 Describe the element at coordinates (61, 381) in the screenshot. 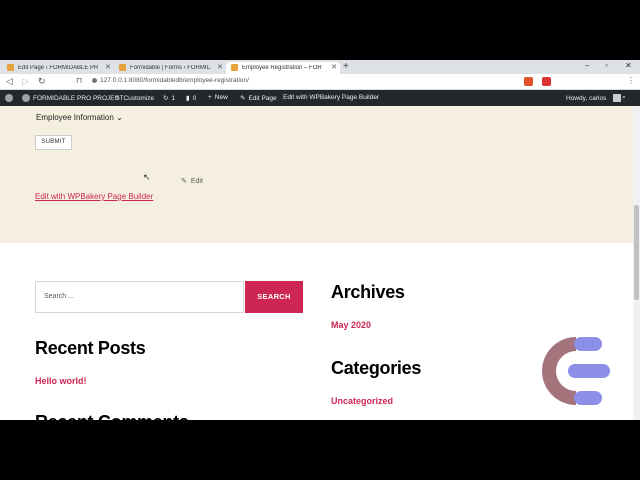

I see `hello-world-link: Hello world!` at that location.